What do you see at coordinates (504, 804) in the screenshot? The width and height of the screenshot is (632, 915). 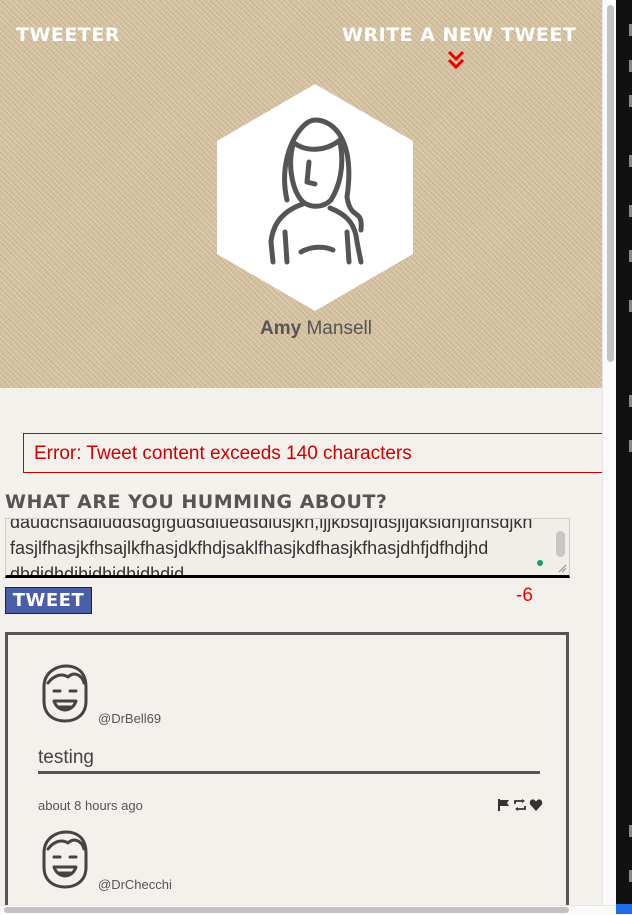 I see `flag-icon` at bounding box center [504, 804].